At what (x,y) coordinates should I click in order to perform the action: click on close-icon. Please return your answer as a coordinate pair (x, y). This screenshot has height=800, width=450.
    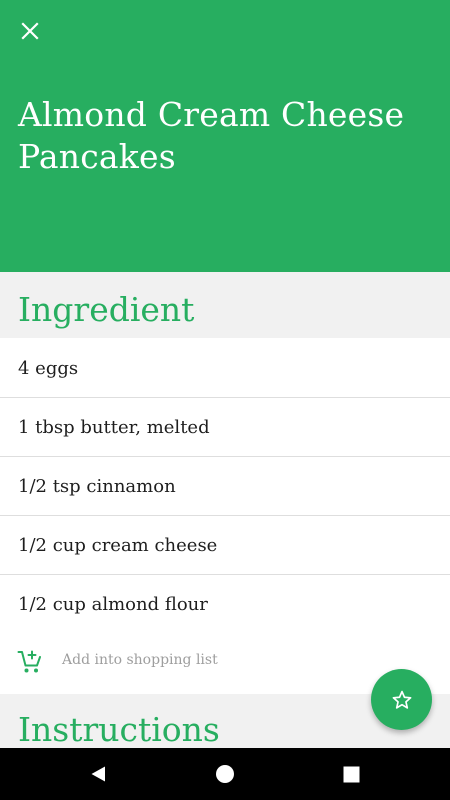
    Looking at the image, I should click on (30, 31).